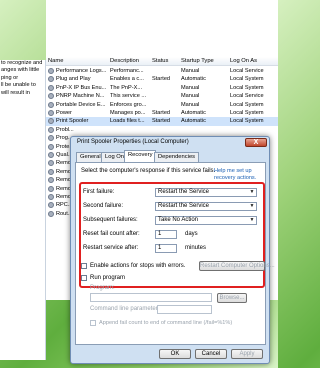 This screenshot has height=368, width=320. What do you see at coordinates (126, 309) in the screenshot?
I see `cmdline-label: Command line parameters:` at bounding box center [126, 309].